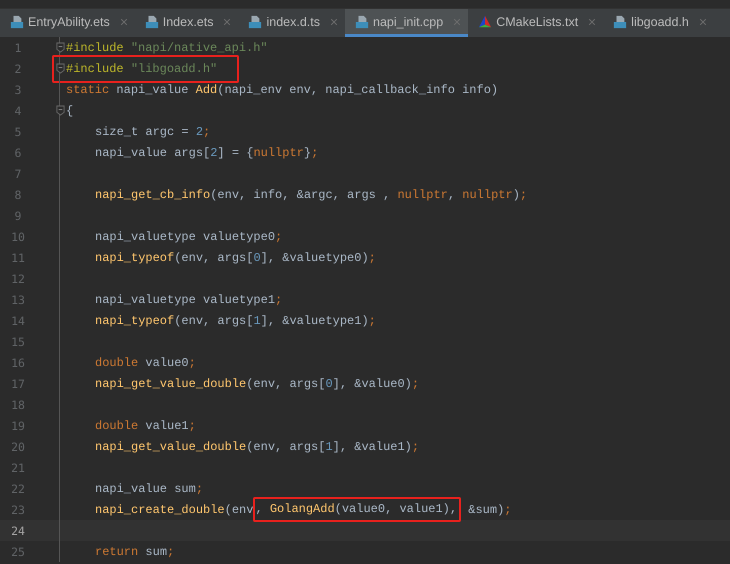  I want to click on line-number: 17, so click(18, 383).